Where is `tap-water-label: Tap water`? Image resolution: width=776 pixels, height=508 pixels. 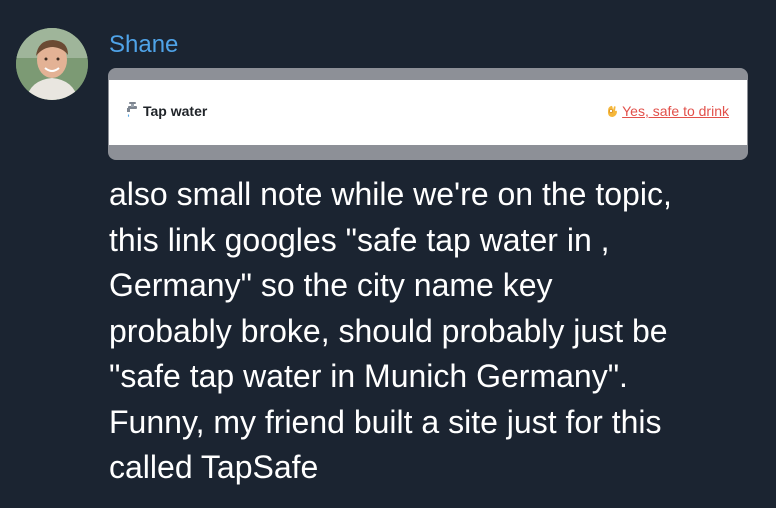
tap-water-label: Tap water is located at coordinates (175, 111).